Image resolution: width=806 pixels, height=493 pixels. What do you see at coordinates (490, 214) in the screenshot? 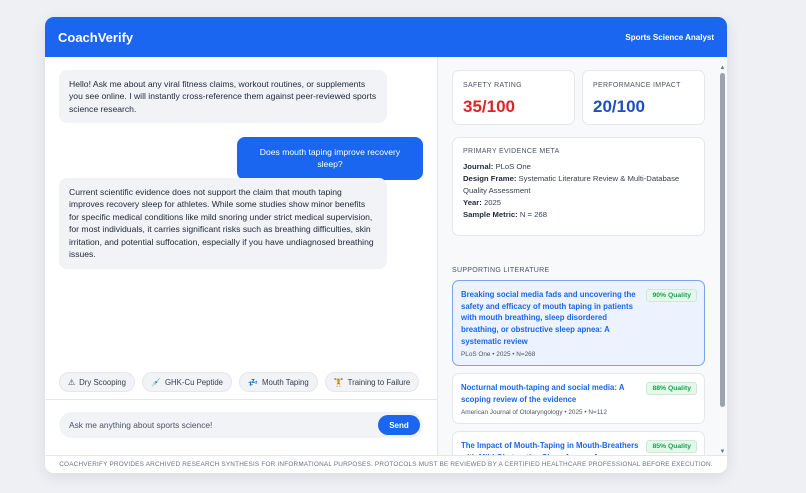
I see `sample-label: Sample Metric:` at bounding box center [490, 214].